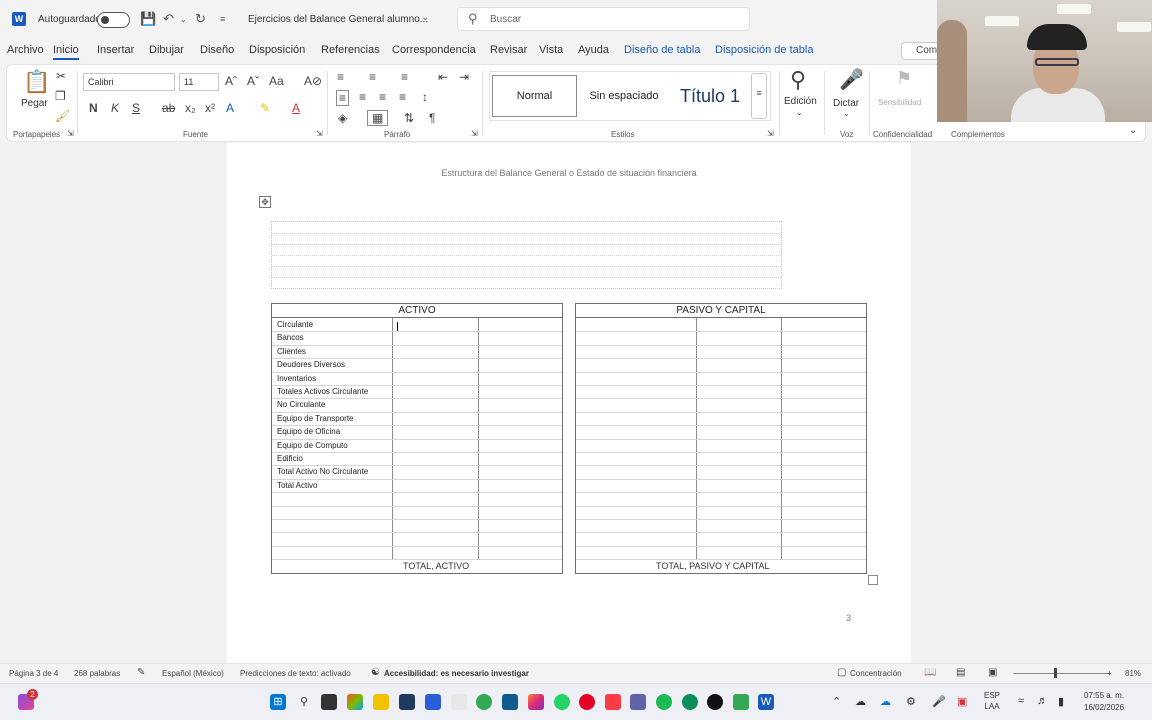 The image size is (1152, 720). I want to click on tray-icon: ☁, so click(860, 701).